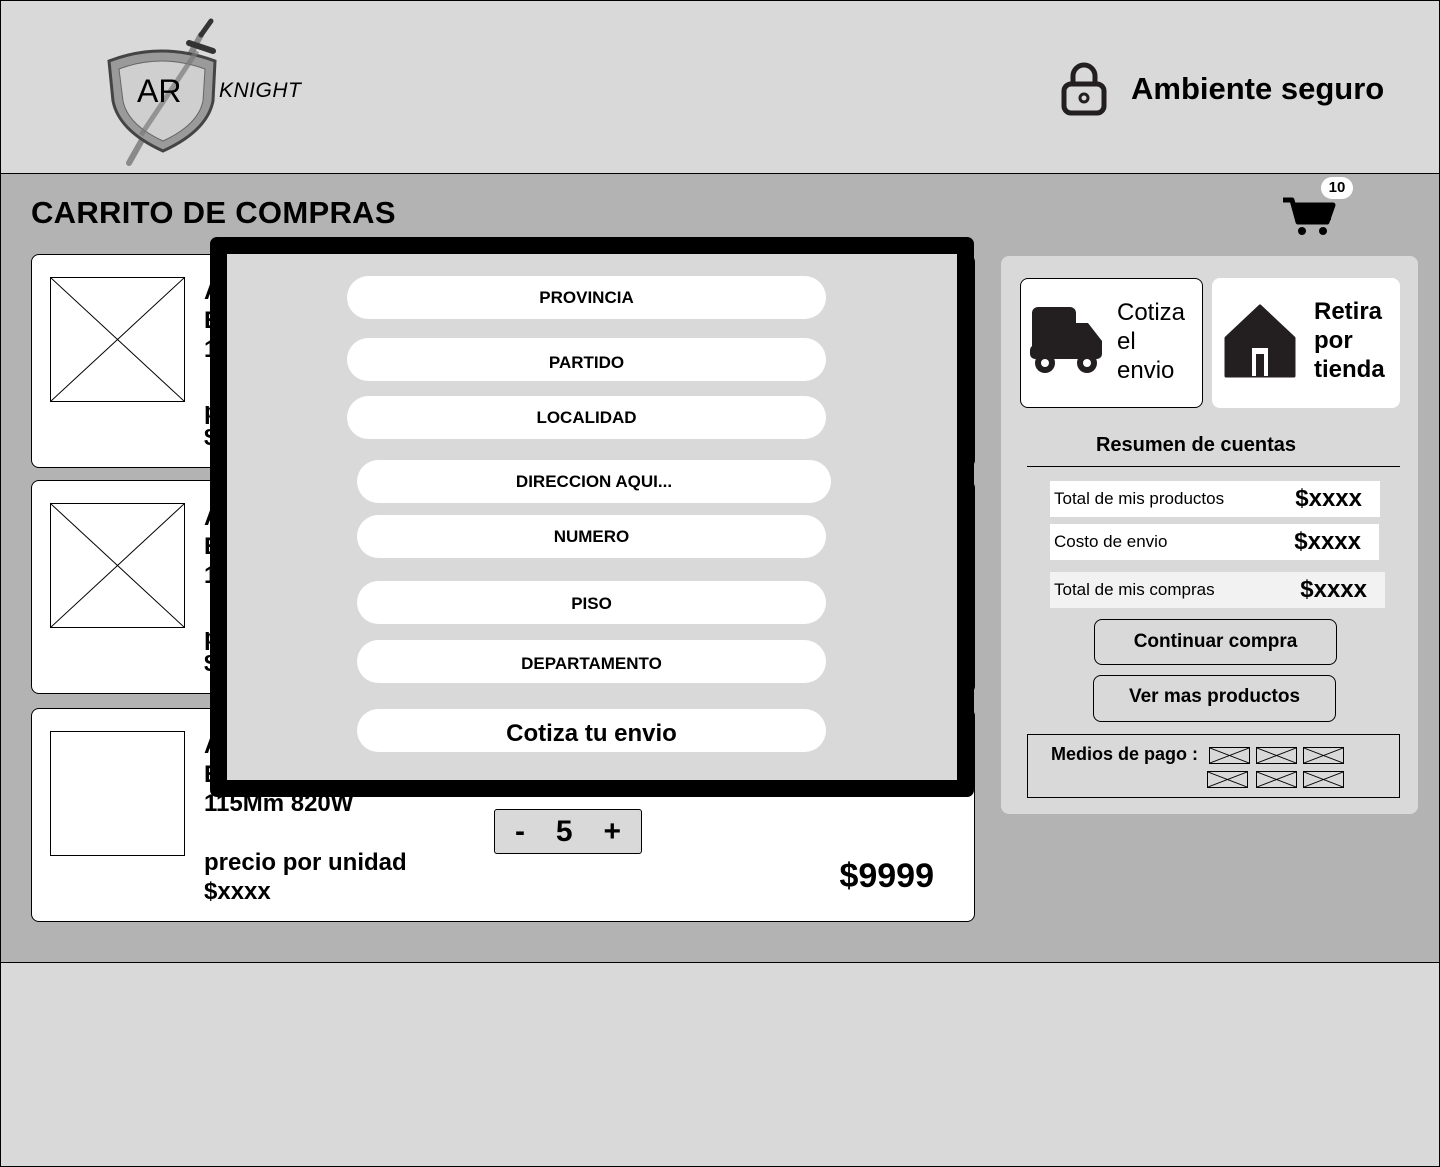 The image size is (1440, 1167). Describe the element at coordinates (1196, 445) in the screenshot. I see `summary-title: Resumen de cuentas` at that location.